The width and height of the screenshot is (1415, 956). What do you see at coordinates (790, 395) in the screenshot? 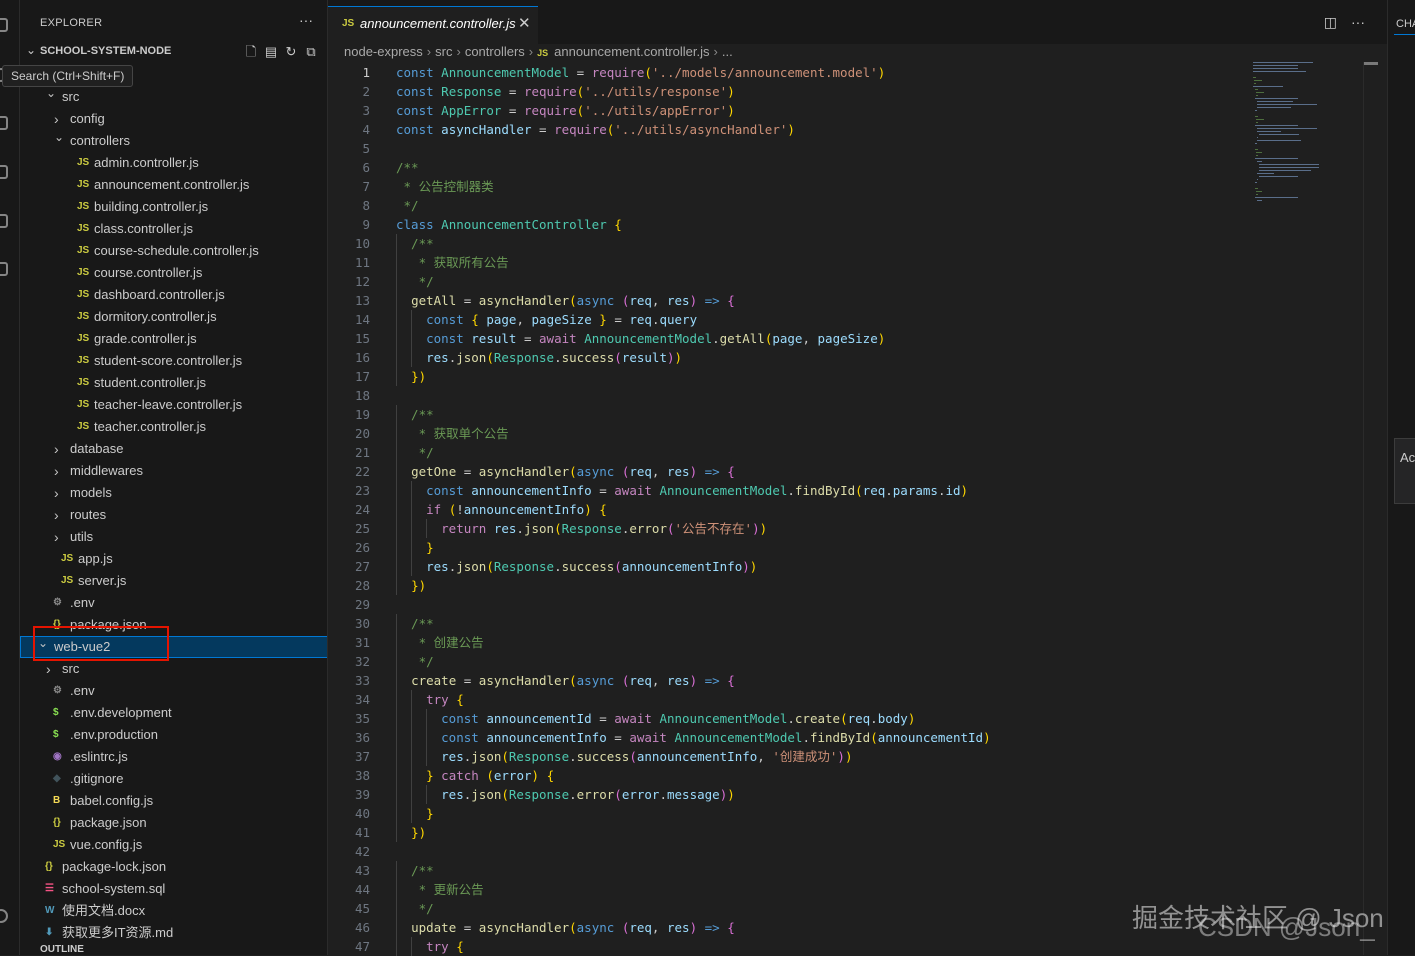
I see `code-line: 18` at bounding box center [790, 395].